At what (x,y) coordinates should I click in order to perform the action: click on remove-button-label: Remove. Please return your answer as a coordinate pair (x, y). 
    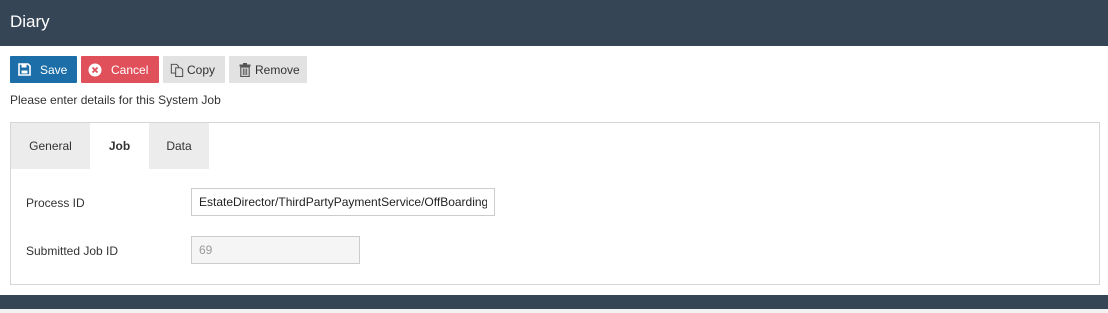
    Looking at the image, I should click on (277, 69).